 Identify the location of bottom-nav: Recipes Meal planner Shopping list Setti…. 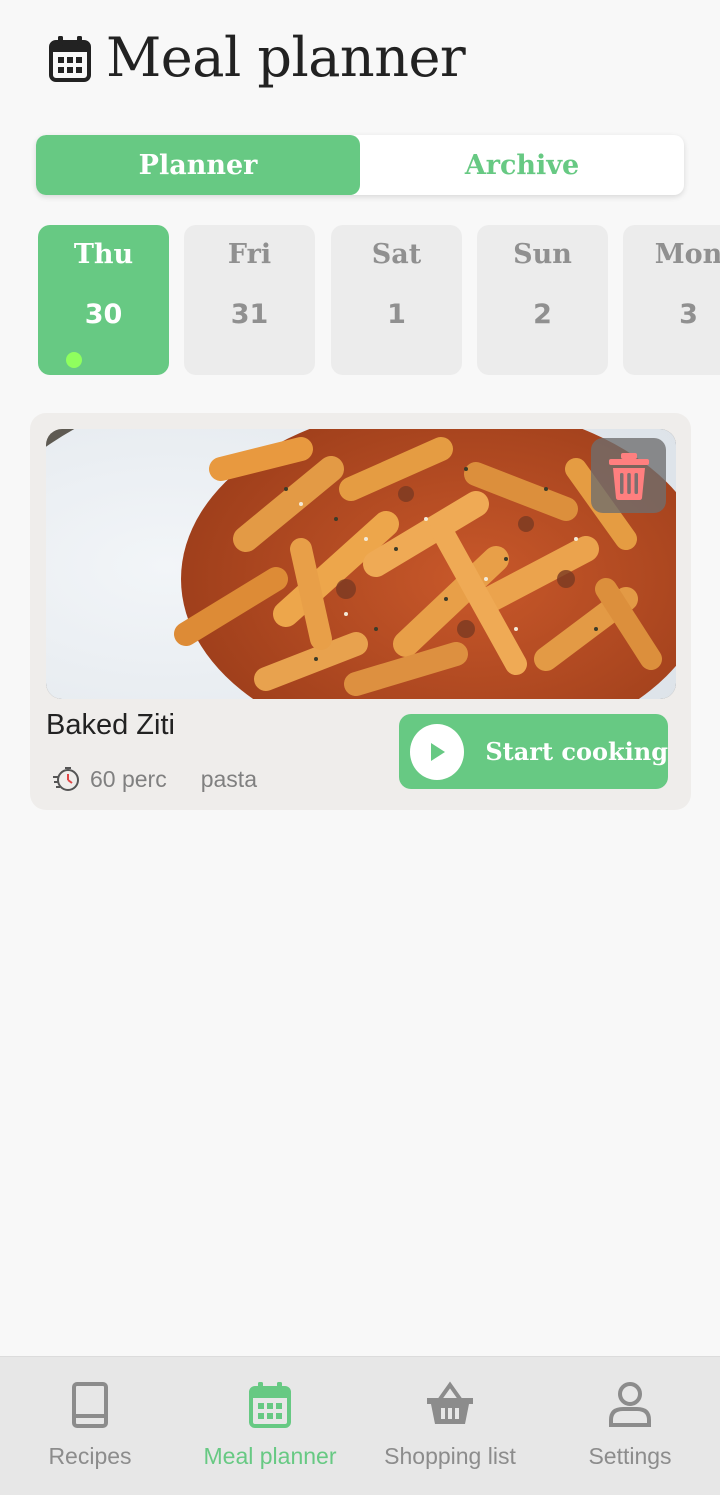
(360, 1425).